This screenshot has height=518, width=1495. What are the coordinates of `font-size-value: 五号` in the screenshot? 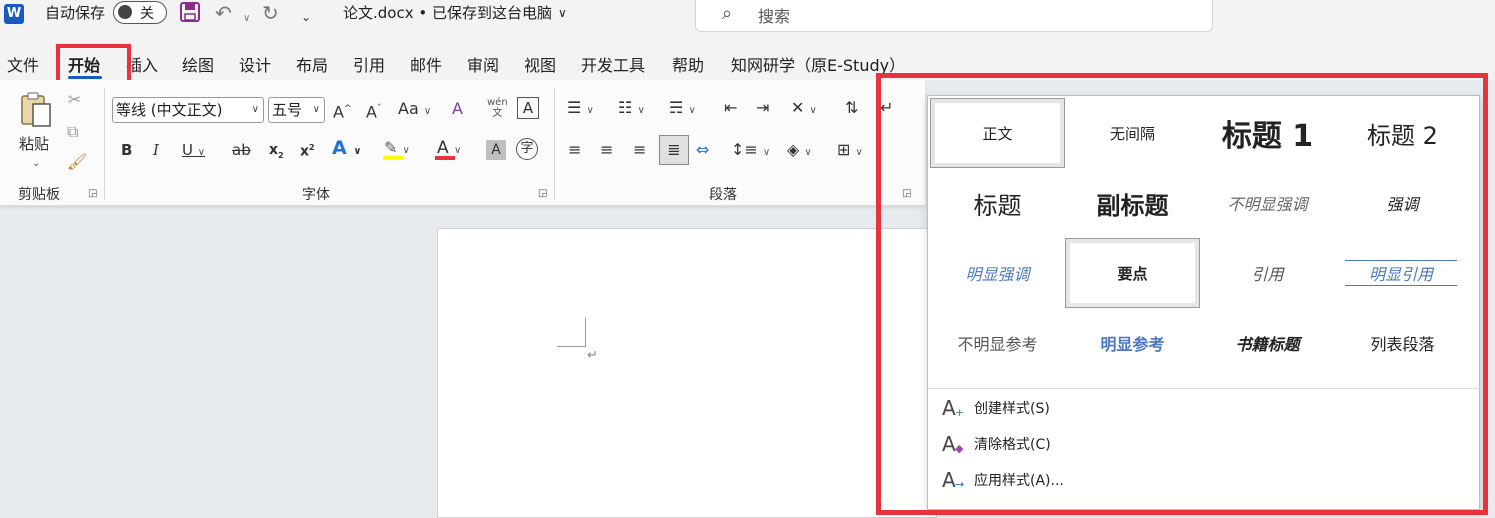 It's located at (287, 110).